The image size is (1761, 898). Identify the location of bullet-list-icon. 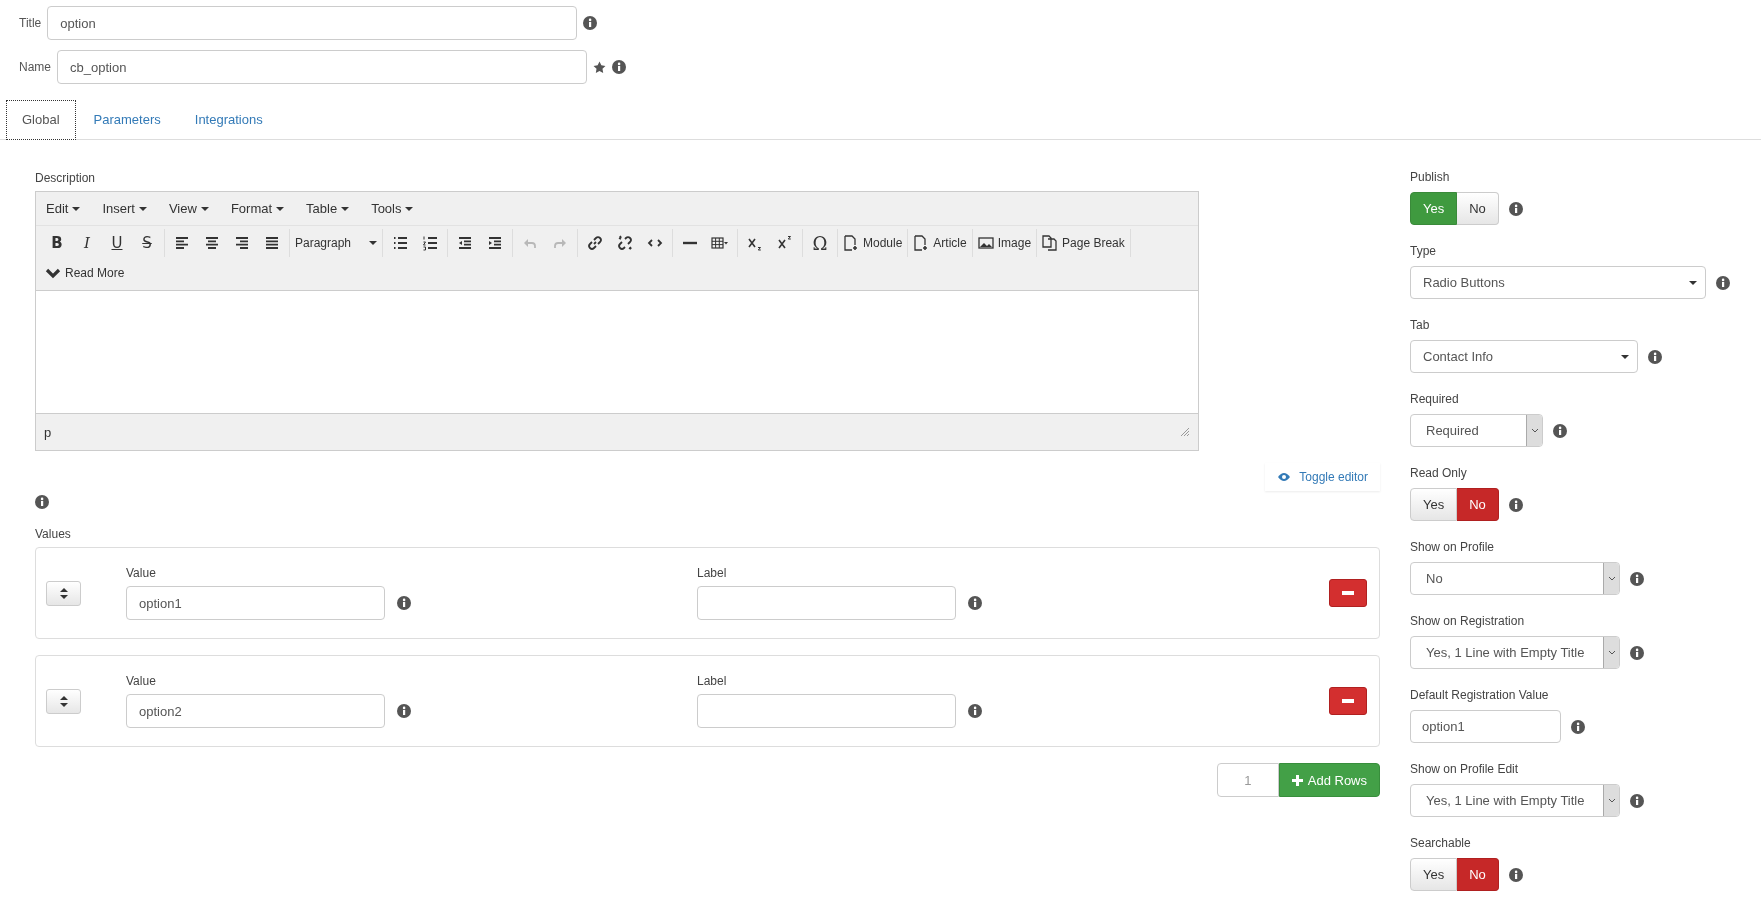
(400, 243).